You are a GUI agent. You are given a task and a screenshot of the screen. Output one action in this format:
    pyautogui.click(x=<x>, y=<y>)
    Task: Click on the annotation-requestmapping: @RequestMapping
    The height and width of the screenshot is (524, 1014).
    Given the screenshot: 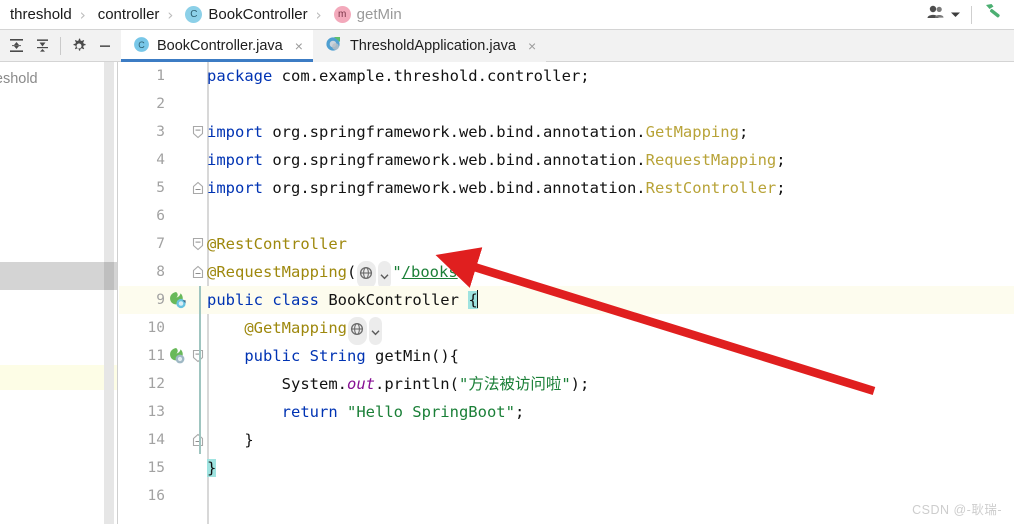 What is the action you would take?
    pyautogui.click(x=277, y=272)
    